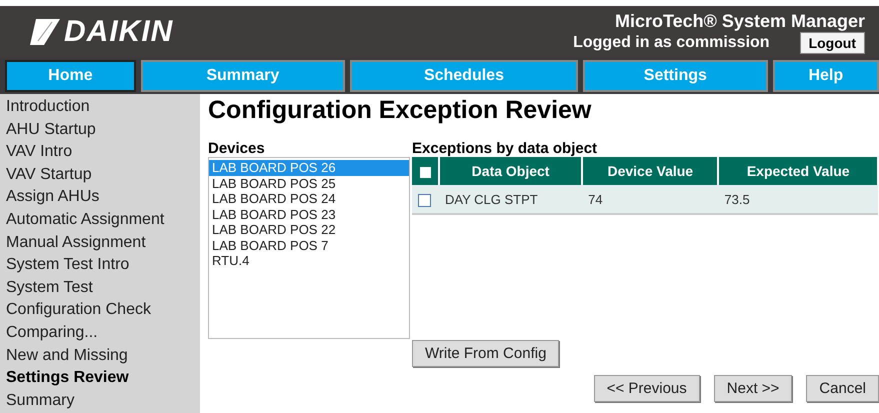  What do you see at coordinates (103, 130) in the screenshot?
I see `sidebar-item: AHU Startup` at bounding box center [103, 130].